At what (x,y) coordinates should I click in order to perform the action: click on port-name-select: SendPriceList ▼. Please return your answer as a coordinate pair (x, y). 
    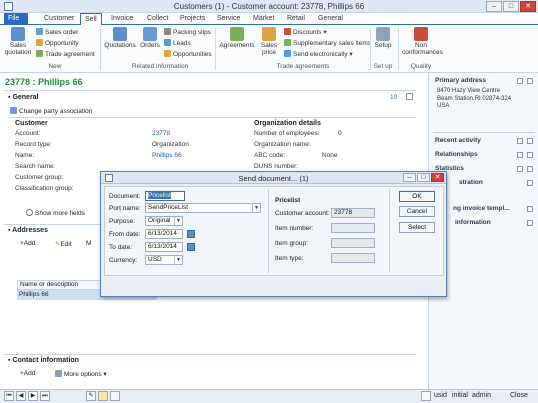
    Looking at the image, I should click on (203, 208).